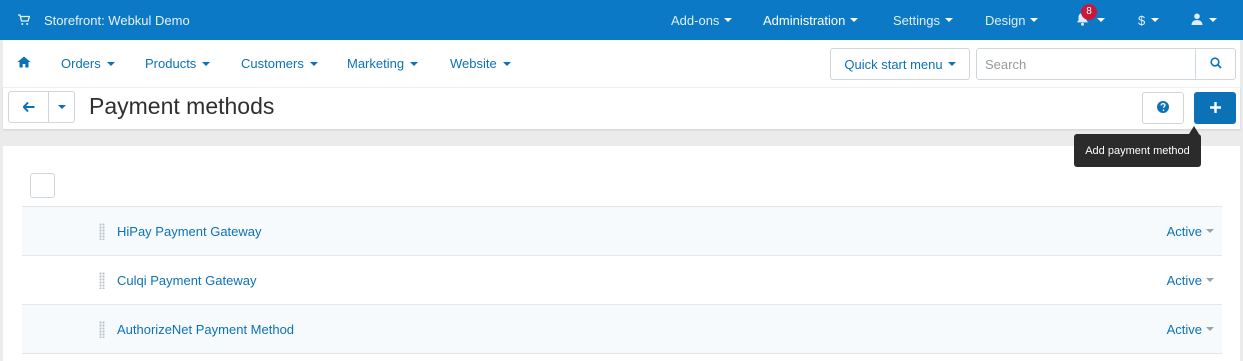 Image resolution: width=1243 pixels, height=361 pixels. What do you see at coordinates (621, 20) in the screenshot?
I see `top-bar: Storefront: Webkul Demo` at bounding box center [621, 20].